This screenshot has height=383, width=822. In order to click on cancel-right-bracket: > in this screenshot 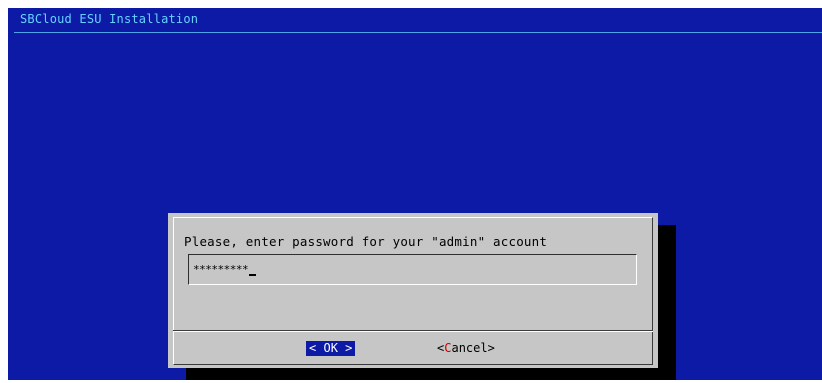, I will do `click(491, 348)`.